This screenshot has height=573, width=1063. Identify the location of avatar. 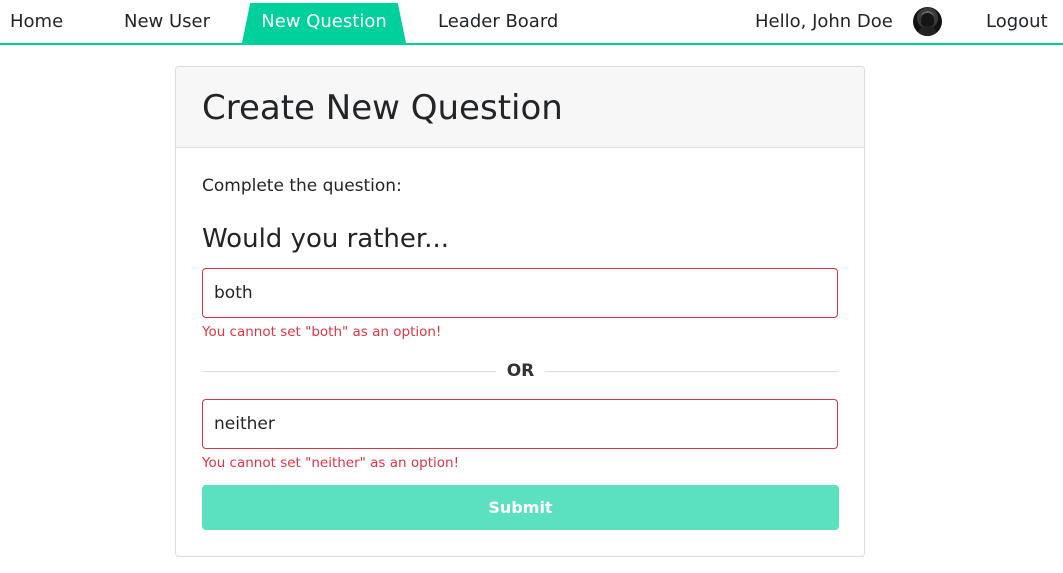
(927, 21).